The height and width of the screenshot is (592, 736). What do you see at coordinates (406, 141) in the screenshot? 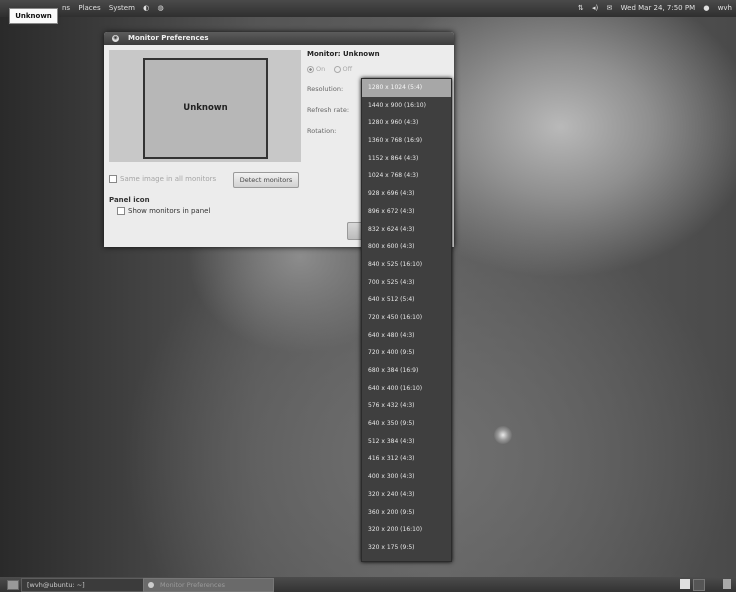
I see `resolution-option: 1360 x 768 (16:9)` at bounding box center [406, 141].